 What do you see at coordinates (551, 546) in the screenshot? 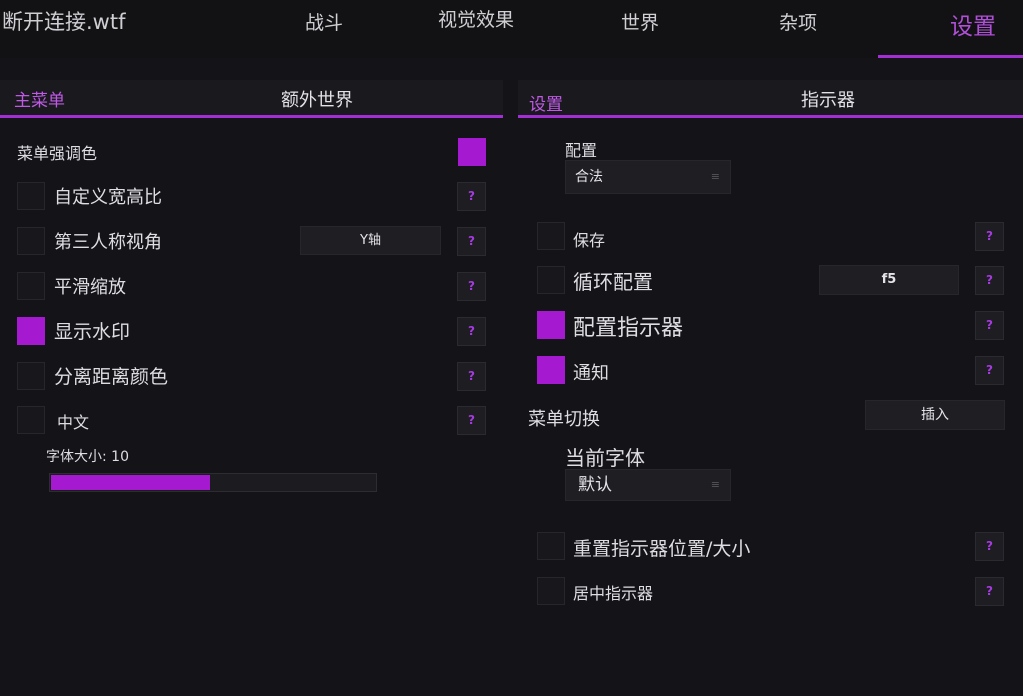
I see `reset-indicator-checkbox` at bounding box center [551, 546].